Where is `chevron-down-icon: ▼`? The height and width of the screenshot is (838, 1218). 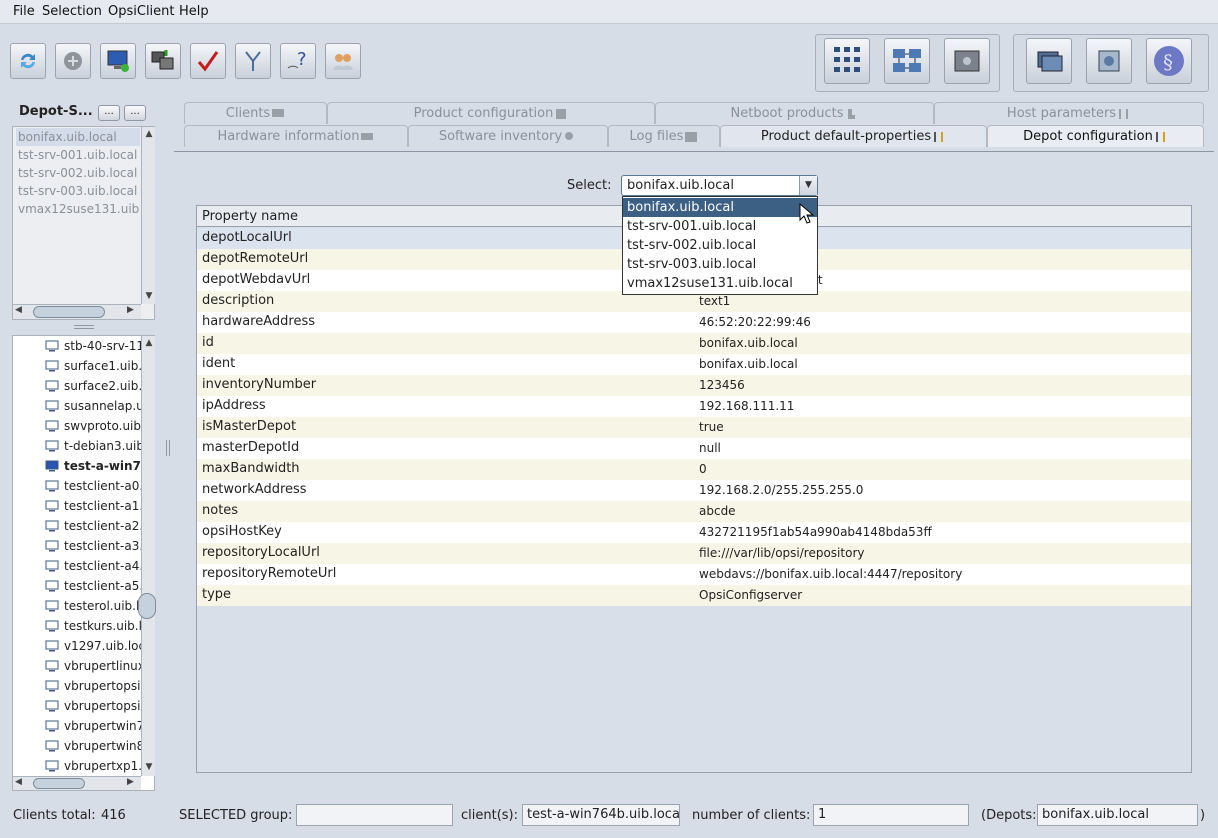 chevron-down-icon: ▼ is located at coordinates (808, 185).